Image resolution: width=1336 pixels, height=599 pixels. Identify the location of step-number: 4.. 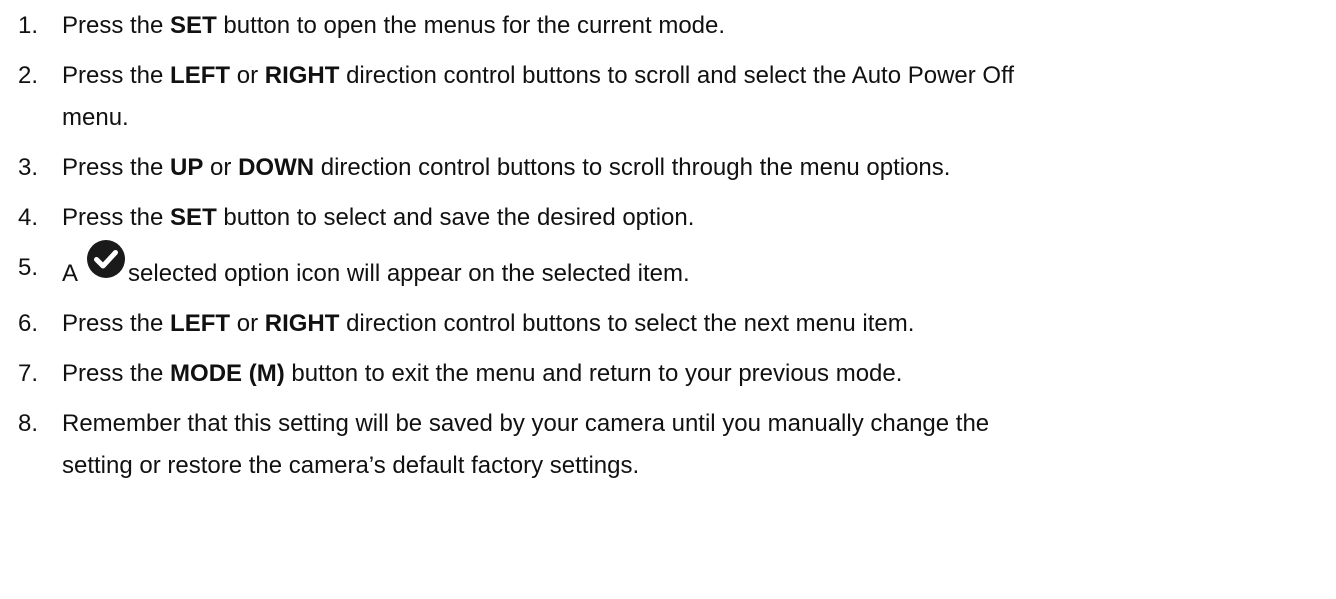
(28, 217).